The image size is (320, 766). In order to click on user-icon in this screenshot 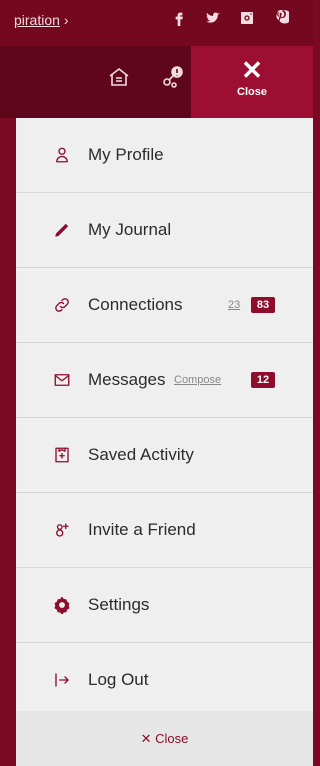, I will do `click(62, 155)`.